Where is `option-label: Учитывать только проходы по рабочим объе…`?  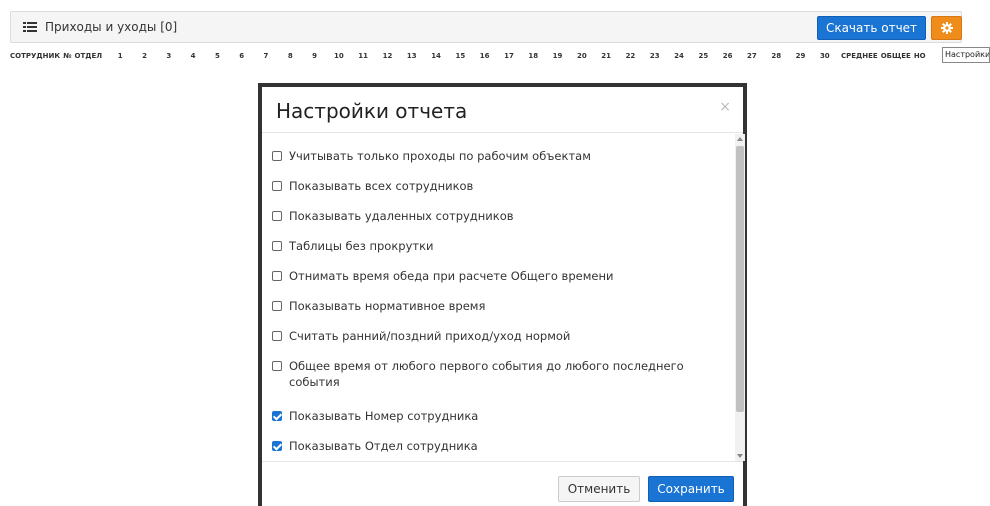 option-label: Учитывать только проходы по рабочим объе… is located at coordinates (440, 156).